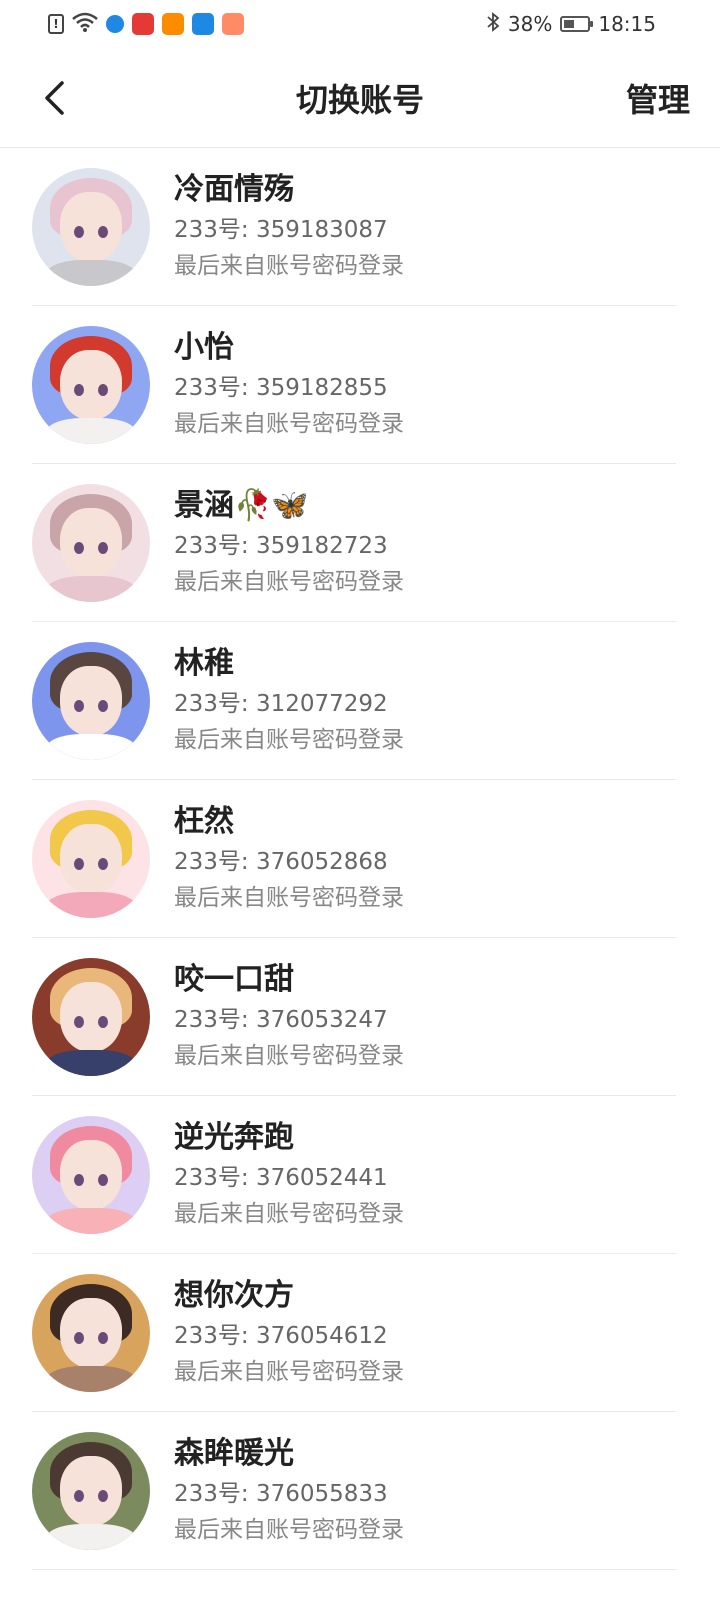  Describe the element at coordinates (577, 24) in the screenshot. I see `battery-icon` at that location.